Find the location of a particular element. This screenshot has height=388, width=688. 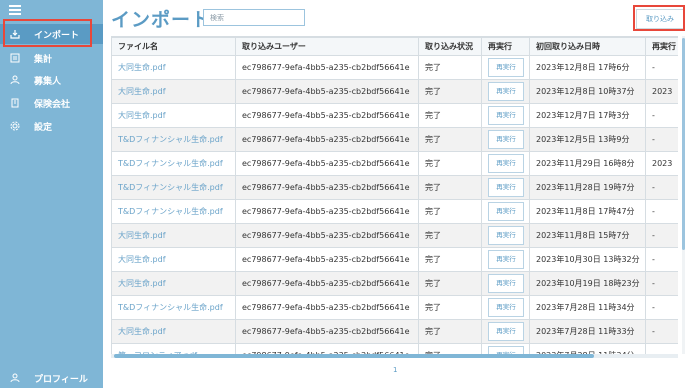

sidebar-item-recruiter: 募集人 is located at coordinates (51, 80).